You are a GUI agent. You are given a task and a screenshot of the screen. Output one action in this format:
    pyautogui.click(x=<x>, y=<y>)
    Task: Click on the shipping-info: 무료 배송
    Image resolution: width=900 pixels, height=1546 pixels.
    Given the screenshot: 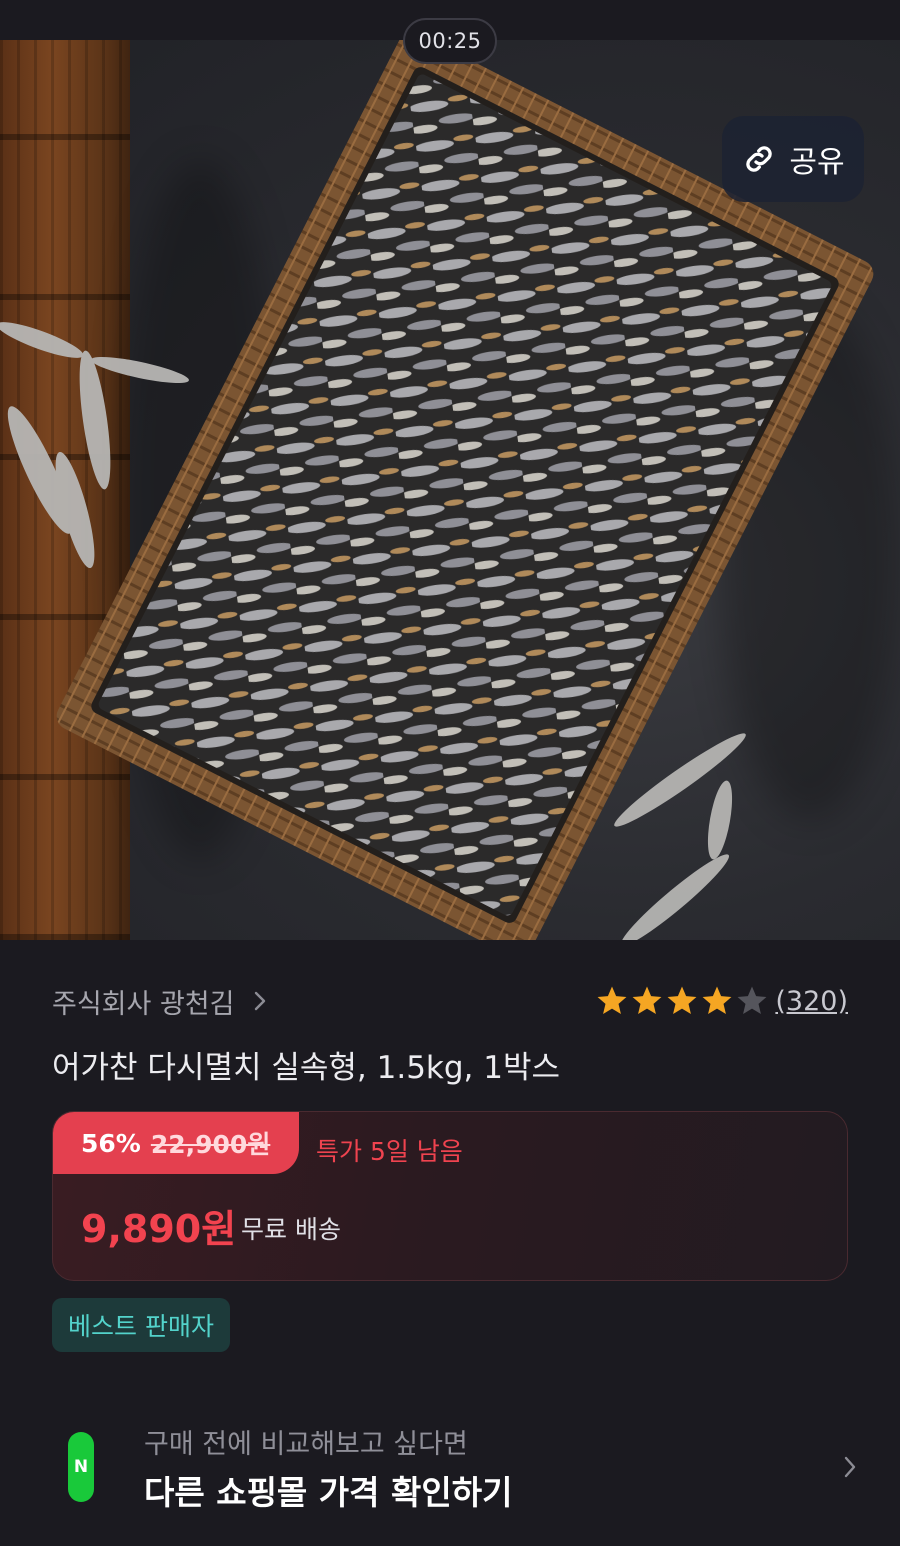 What is the action you would take?
    pyautogui.click(x=291, y=1229)
    